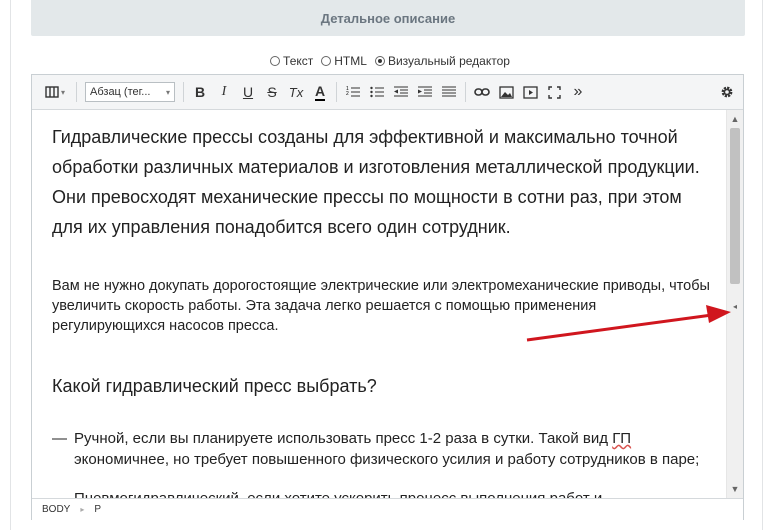  I want to click on clear-format-button: Tx, so click(296, 92).